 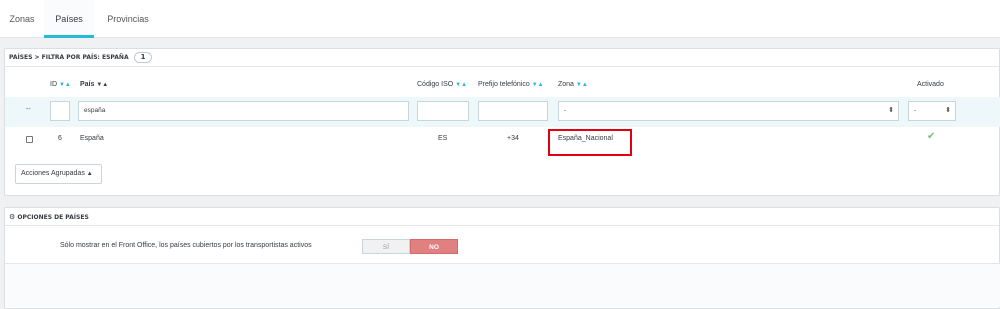 I want to click on toggle-yes-button: SÍ, so click(x=386, y=246).